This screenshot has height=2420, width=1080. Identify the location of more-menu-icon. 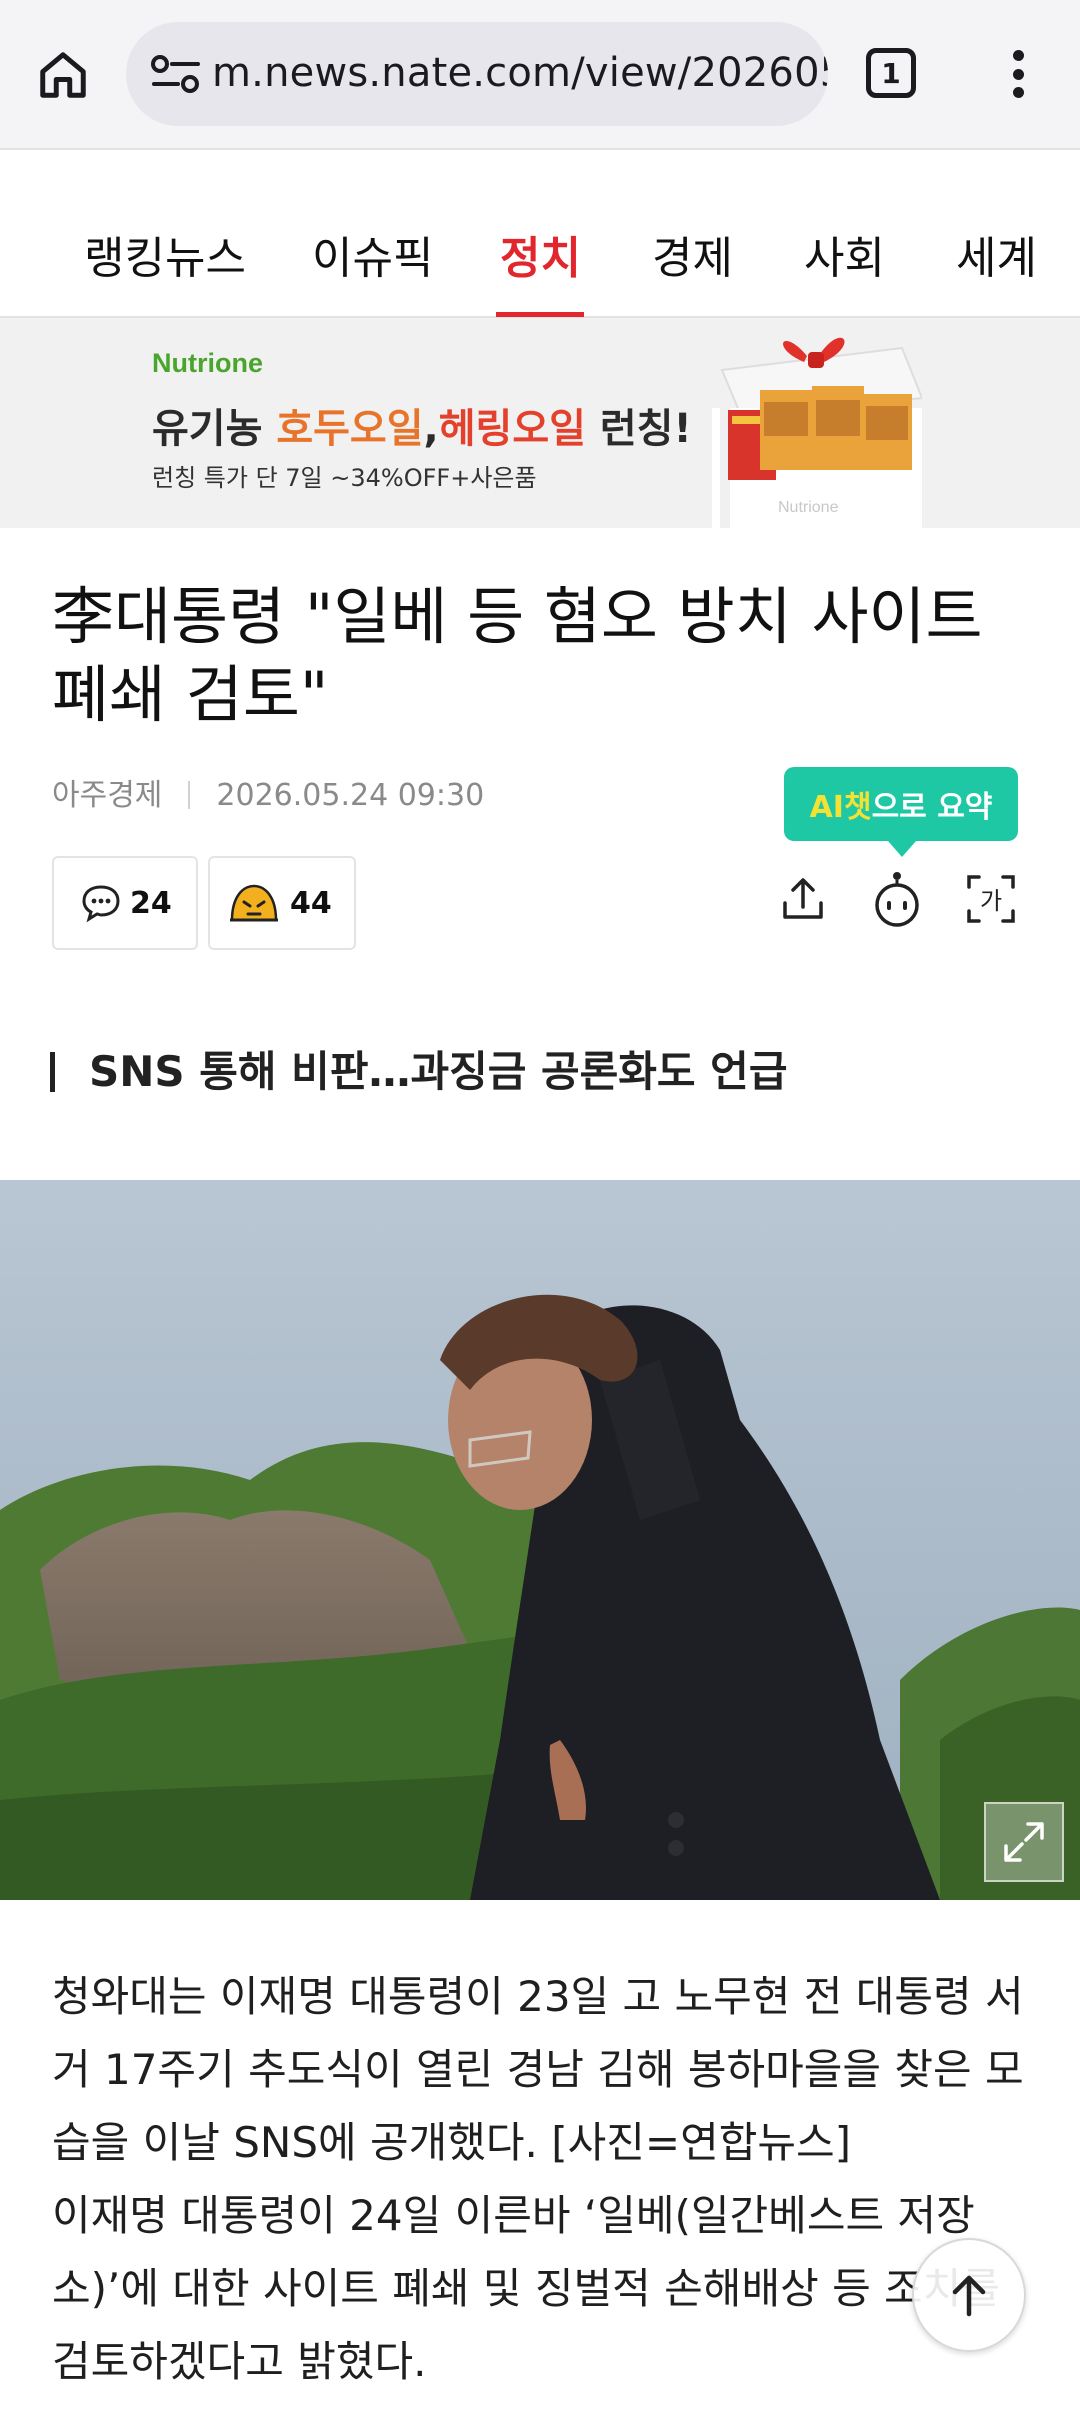
(1018, 74).